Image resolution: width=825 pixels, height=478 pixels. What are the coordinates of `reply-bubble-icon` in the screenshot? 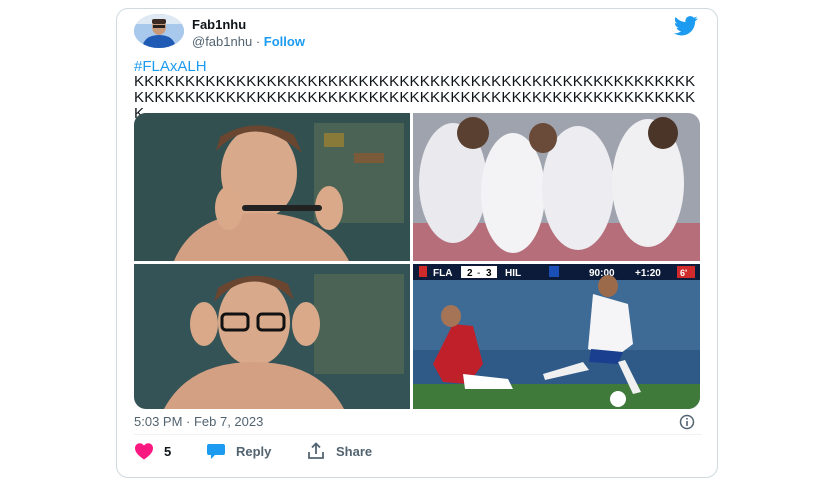 It's located at (216, 451).